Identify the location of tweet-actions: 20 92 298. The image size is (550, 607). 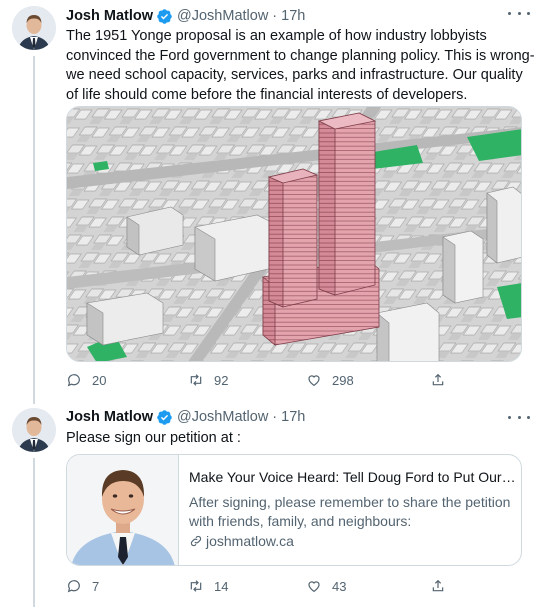
(266, 380).